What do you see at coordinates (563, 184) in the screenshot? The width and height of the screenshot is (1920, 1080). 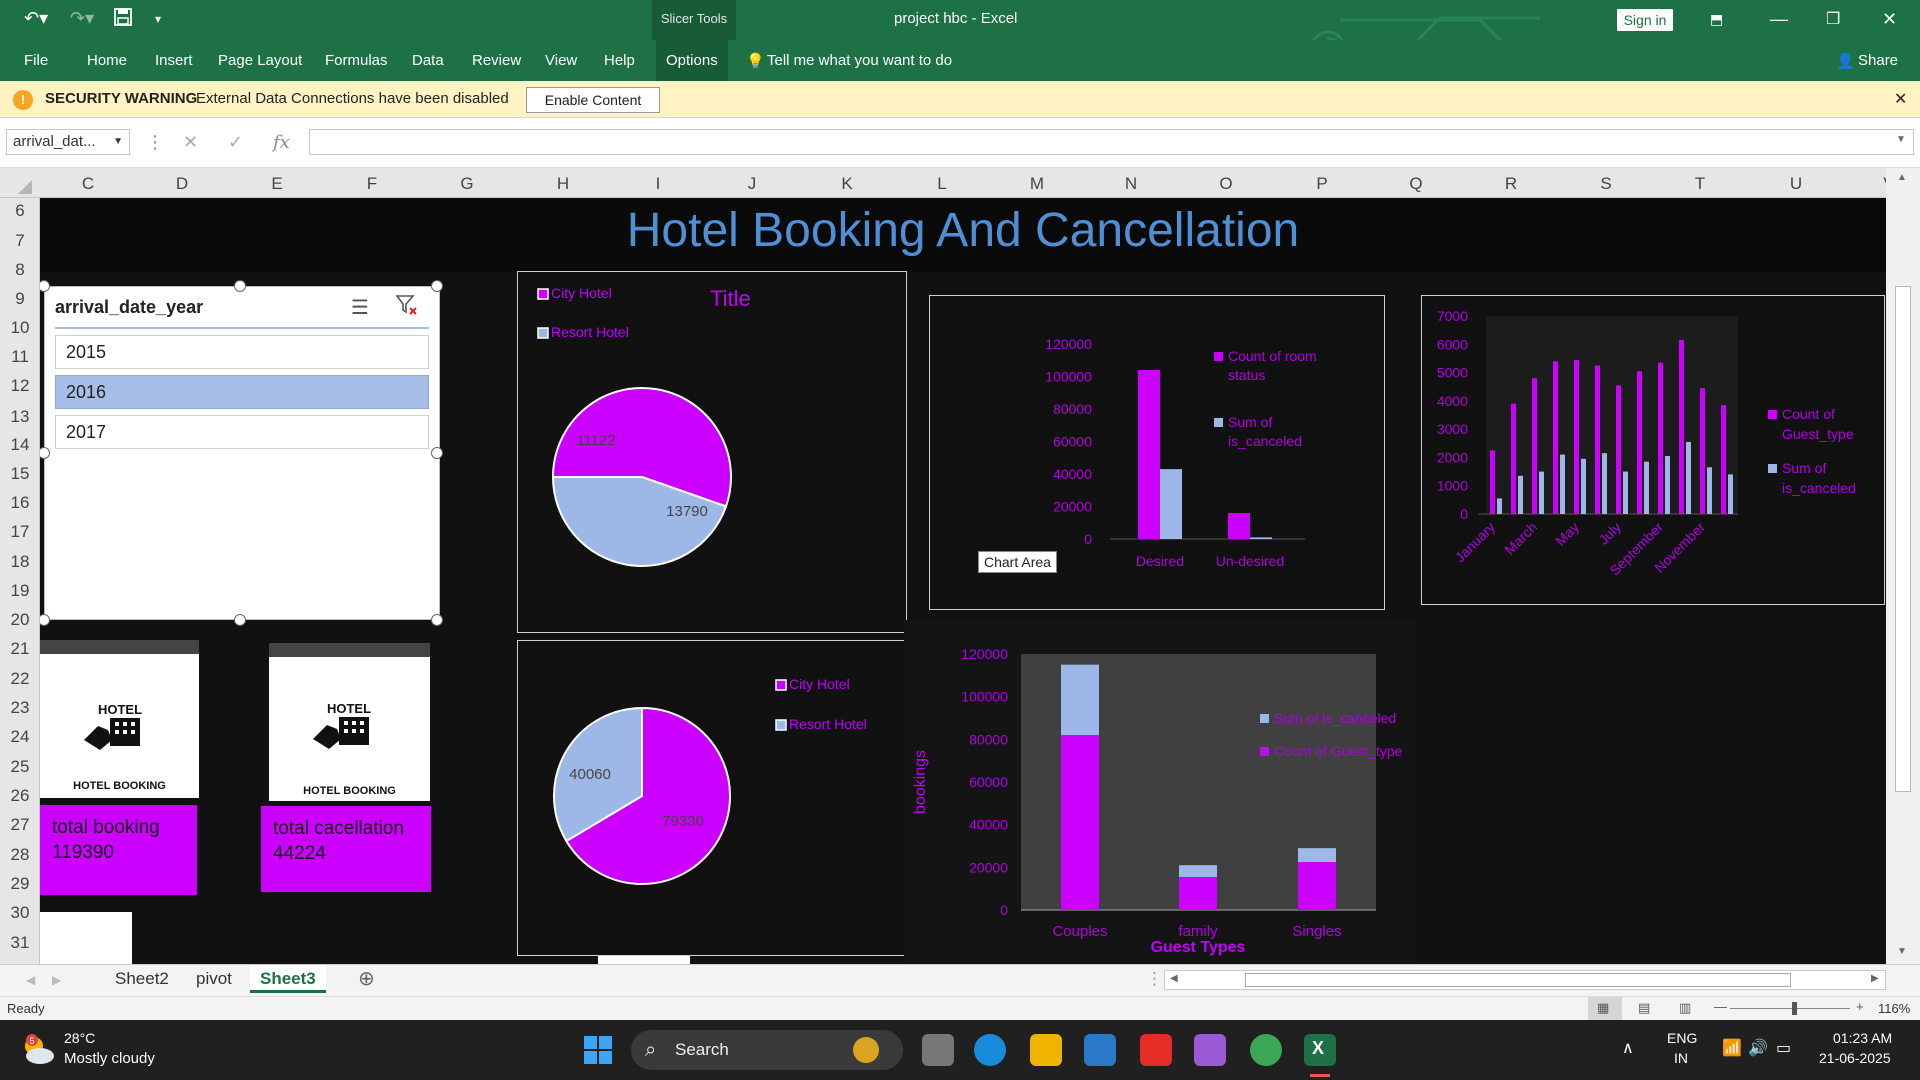 I see `column-header-h: H` at bounding box center [563, 184].